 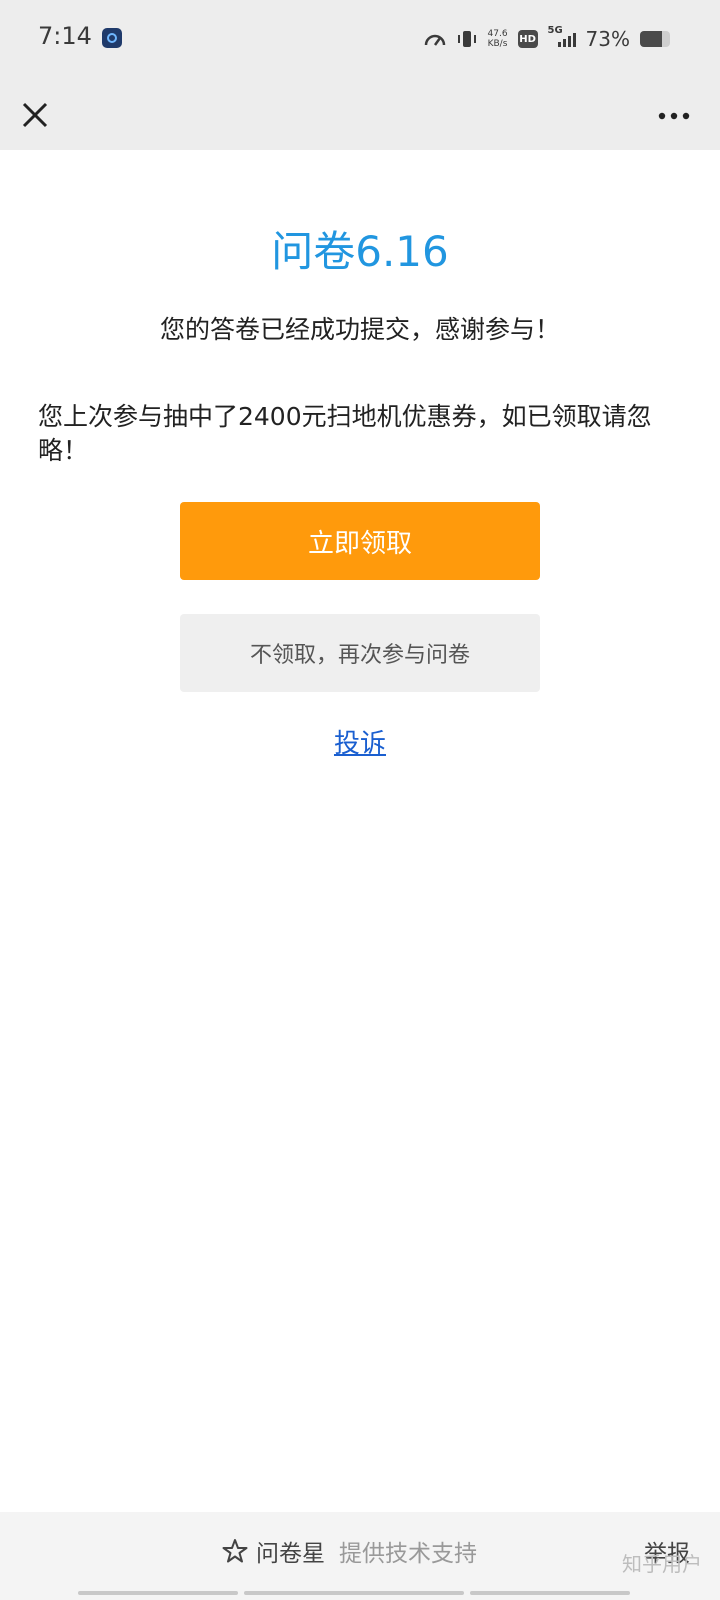 I want to click on battery-level-fill, so click(x=651, y=39).